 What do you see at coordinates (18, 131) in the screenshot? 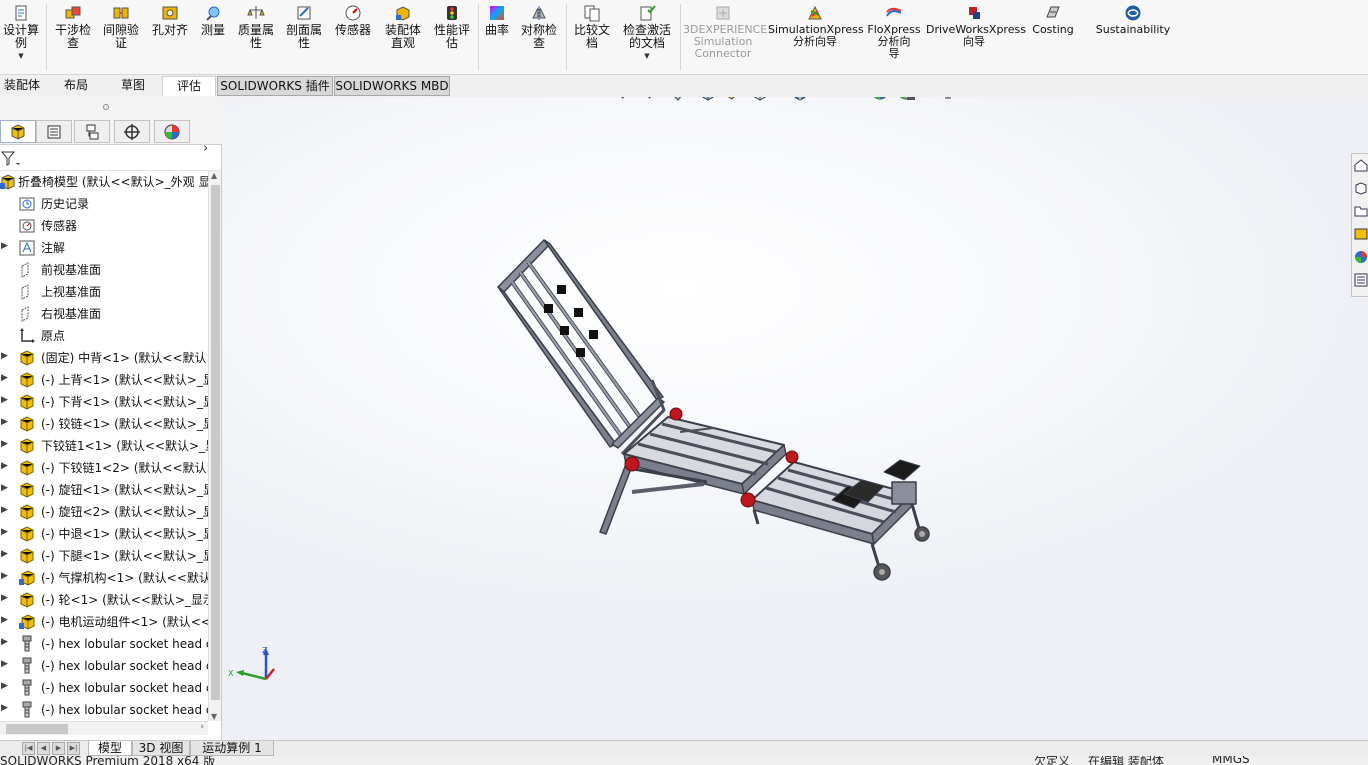
I see `tab-feature-manager` at bounding box center [18, 131].